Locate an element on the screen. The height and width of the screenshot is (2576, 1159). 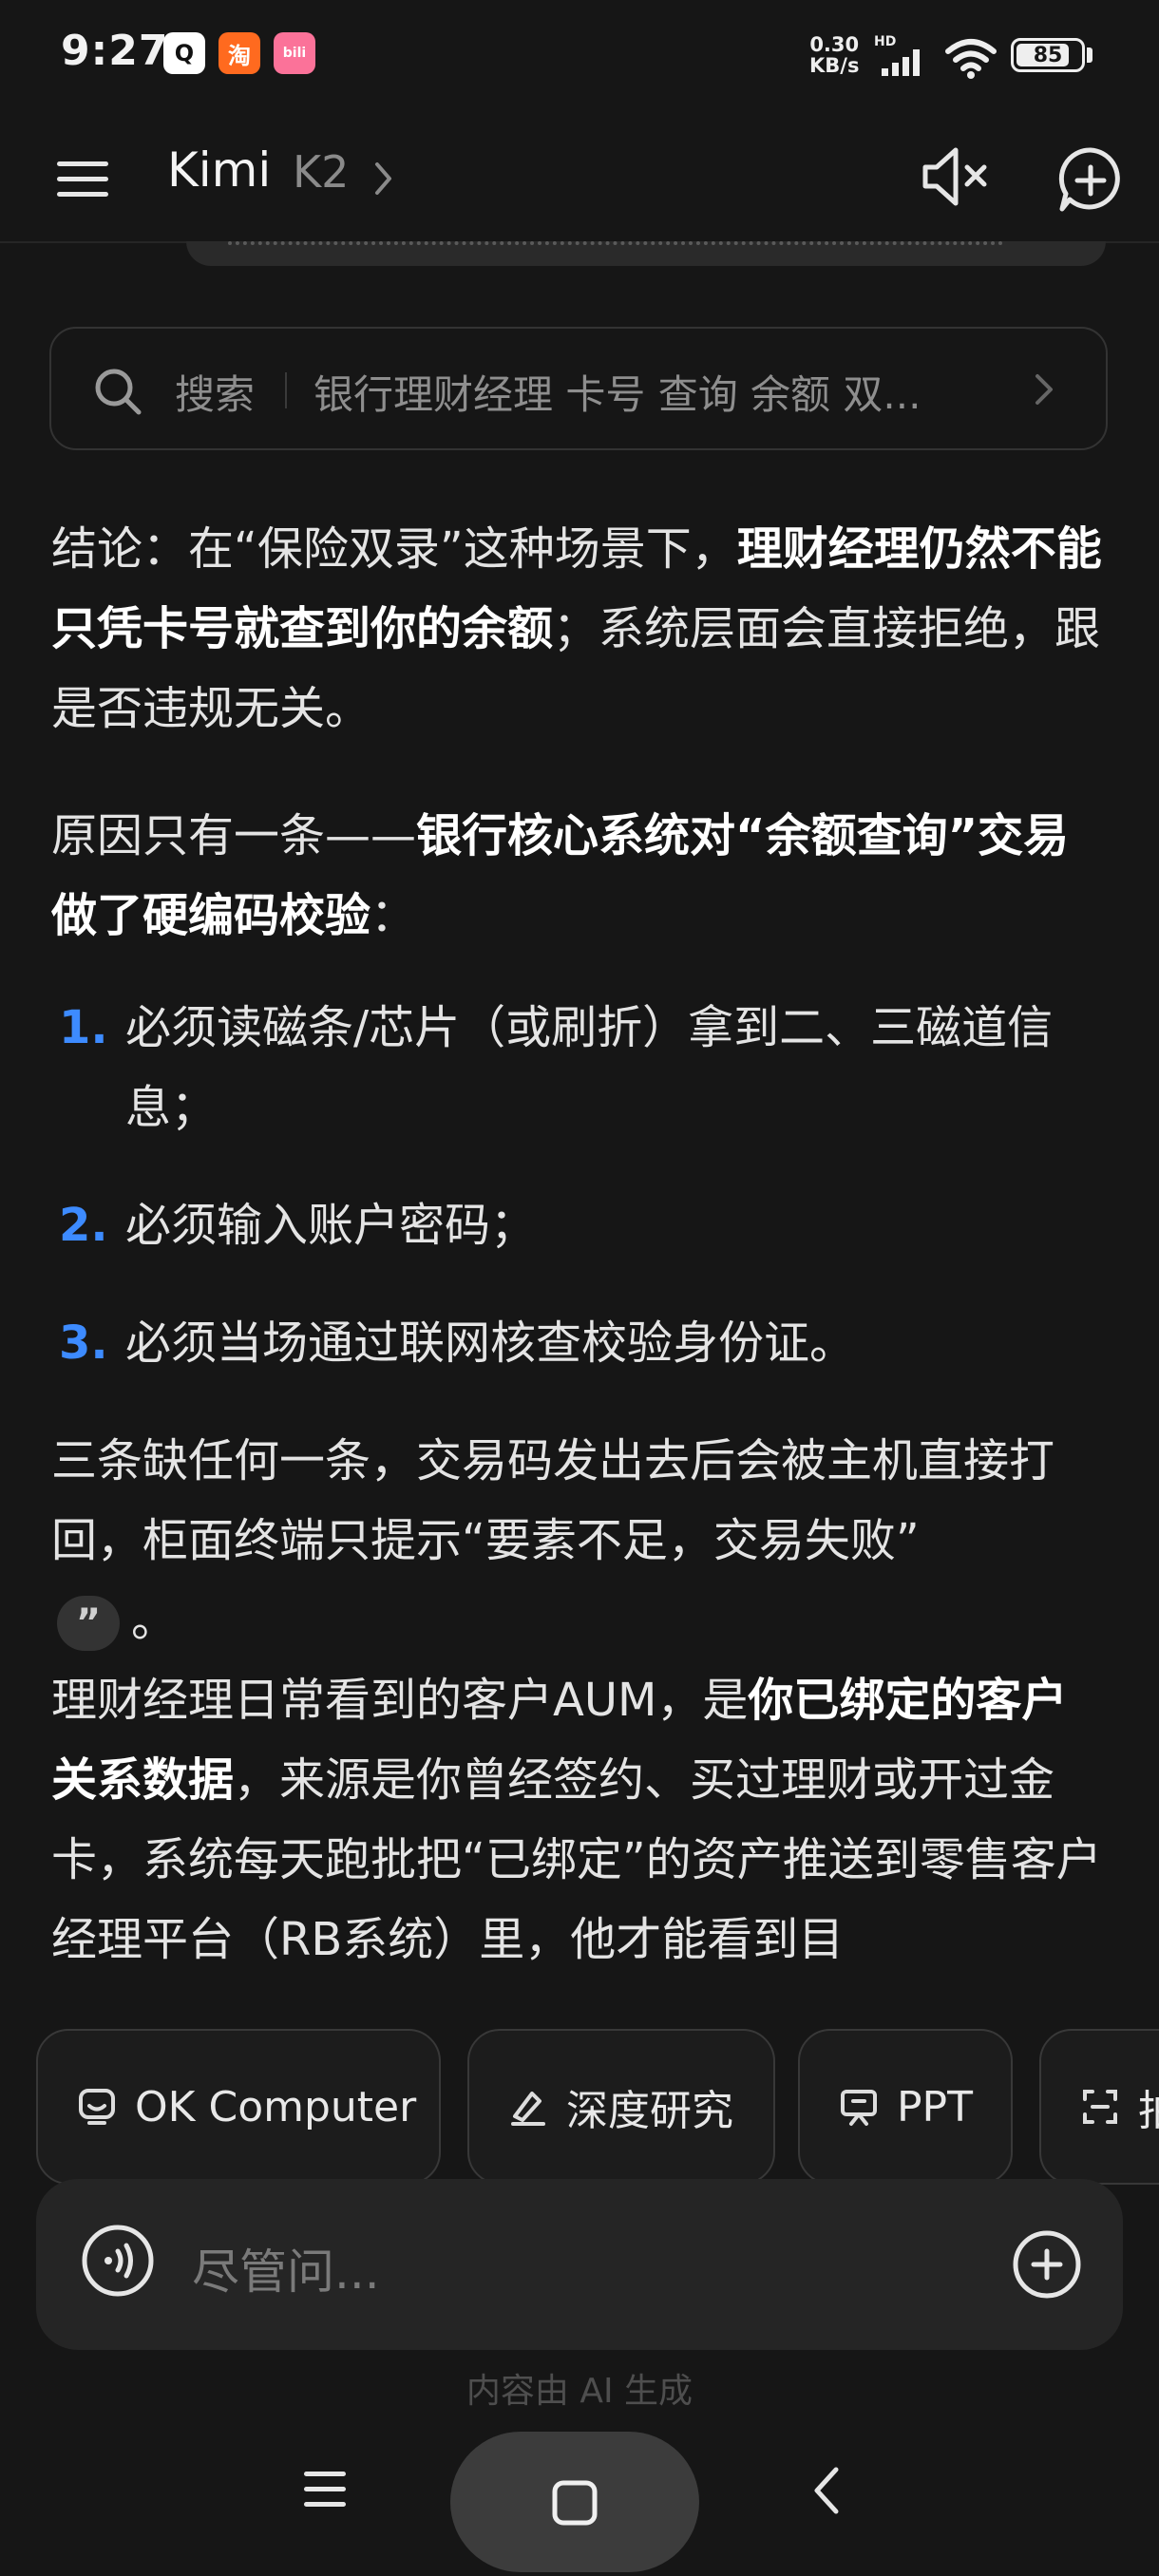
qq-icon: Q is located at coordinates (184, 53).